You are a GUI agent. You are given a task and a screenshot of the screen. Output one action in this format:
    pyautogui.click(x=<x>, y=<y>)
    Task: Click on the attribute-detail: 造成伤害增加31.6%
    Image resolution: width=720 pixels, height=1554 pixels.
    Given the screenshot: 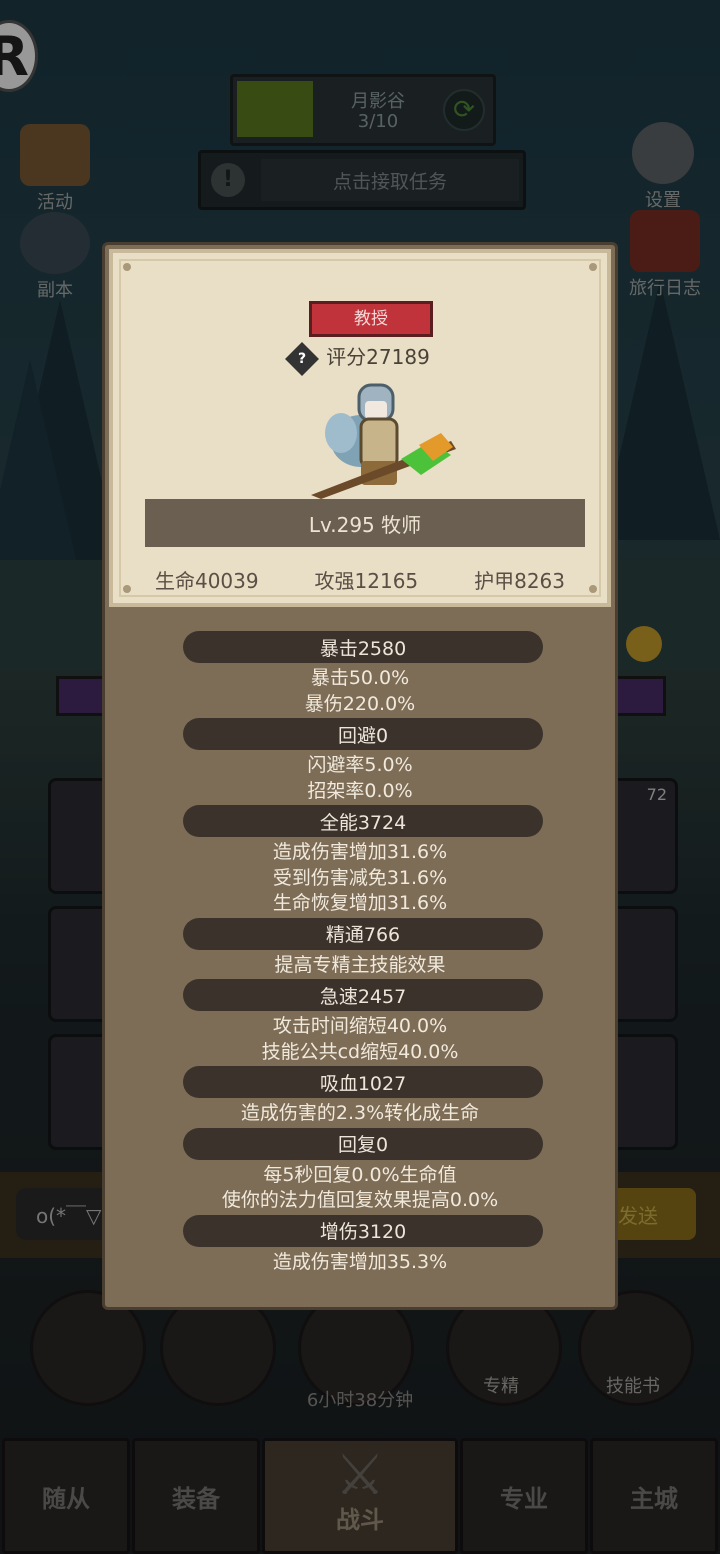 What is the action you would take?
    pyautogui.click(x=360, y=852)
    